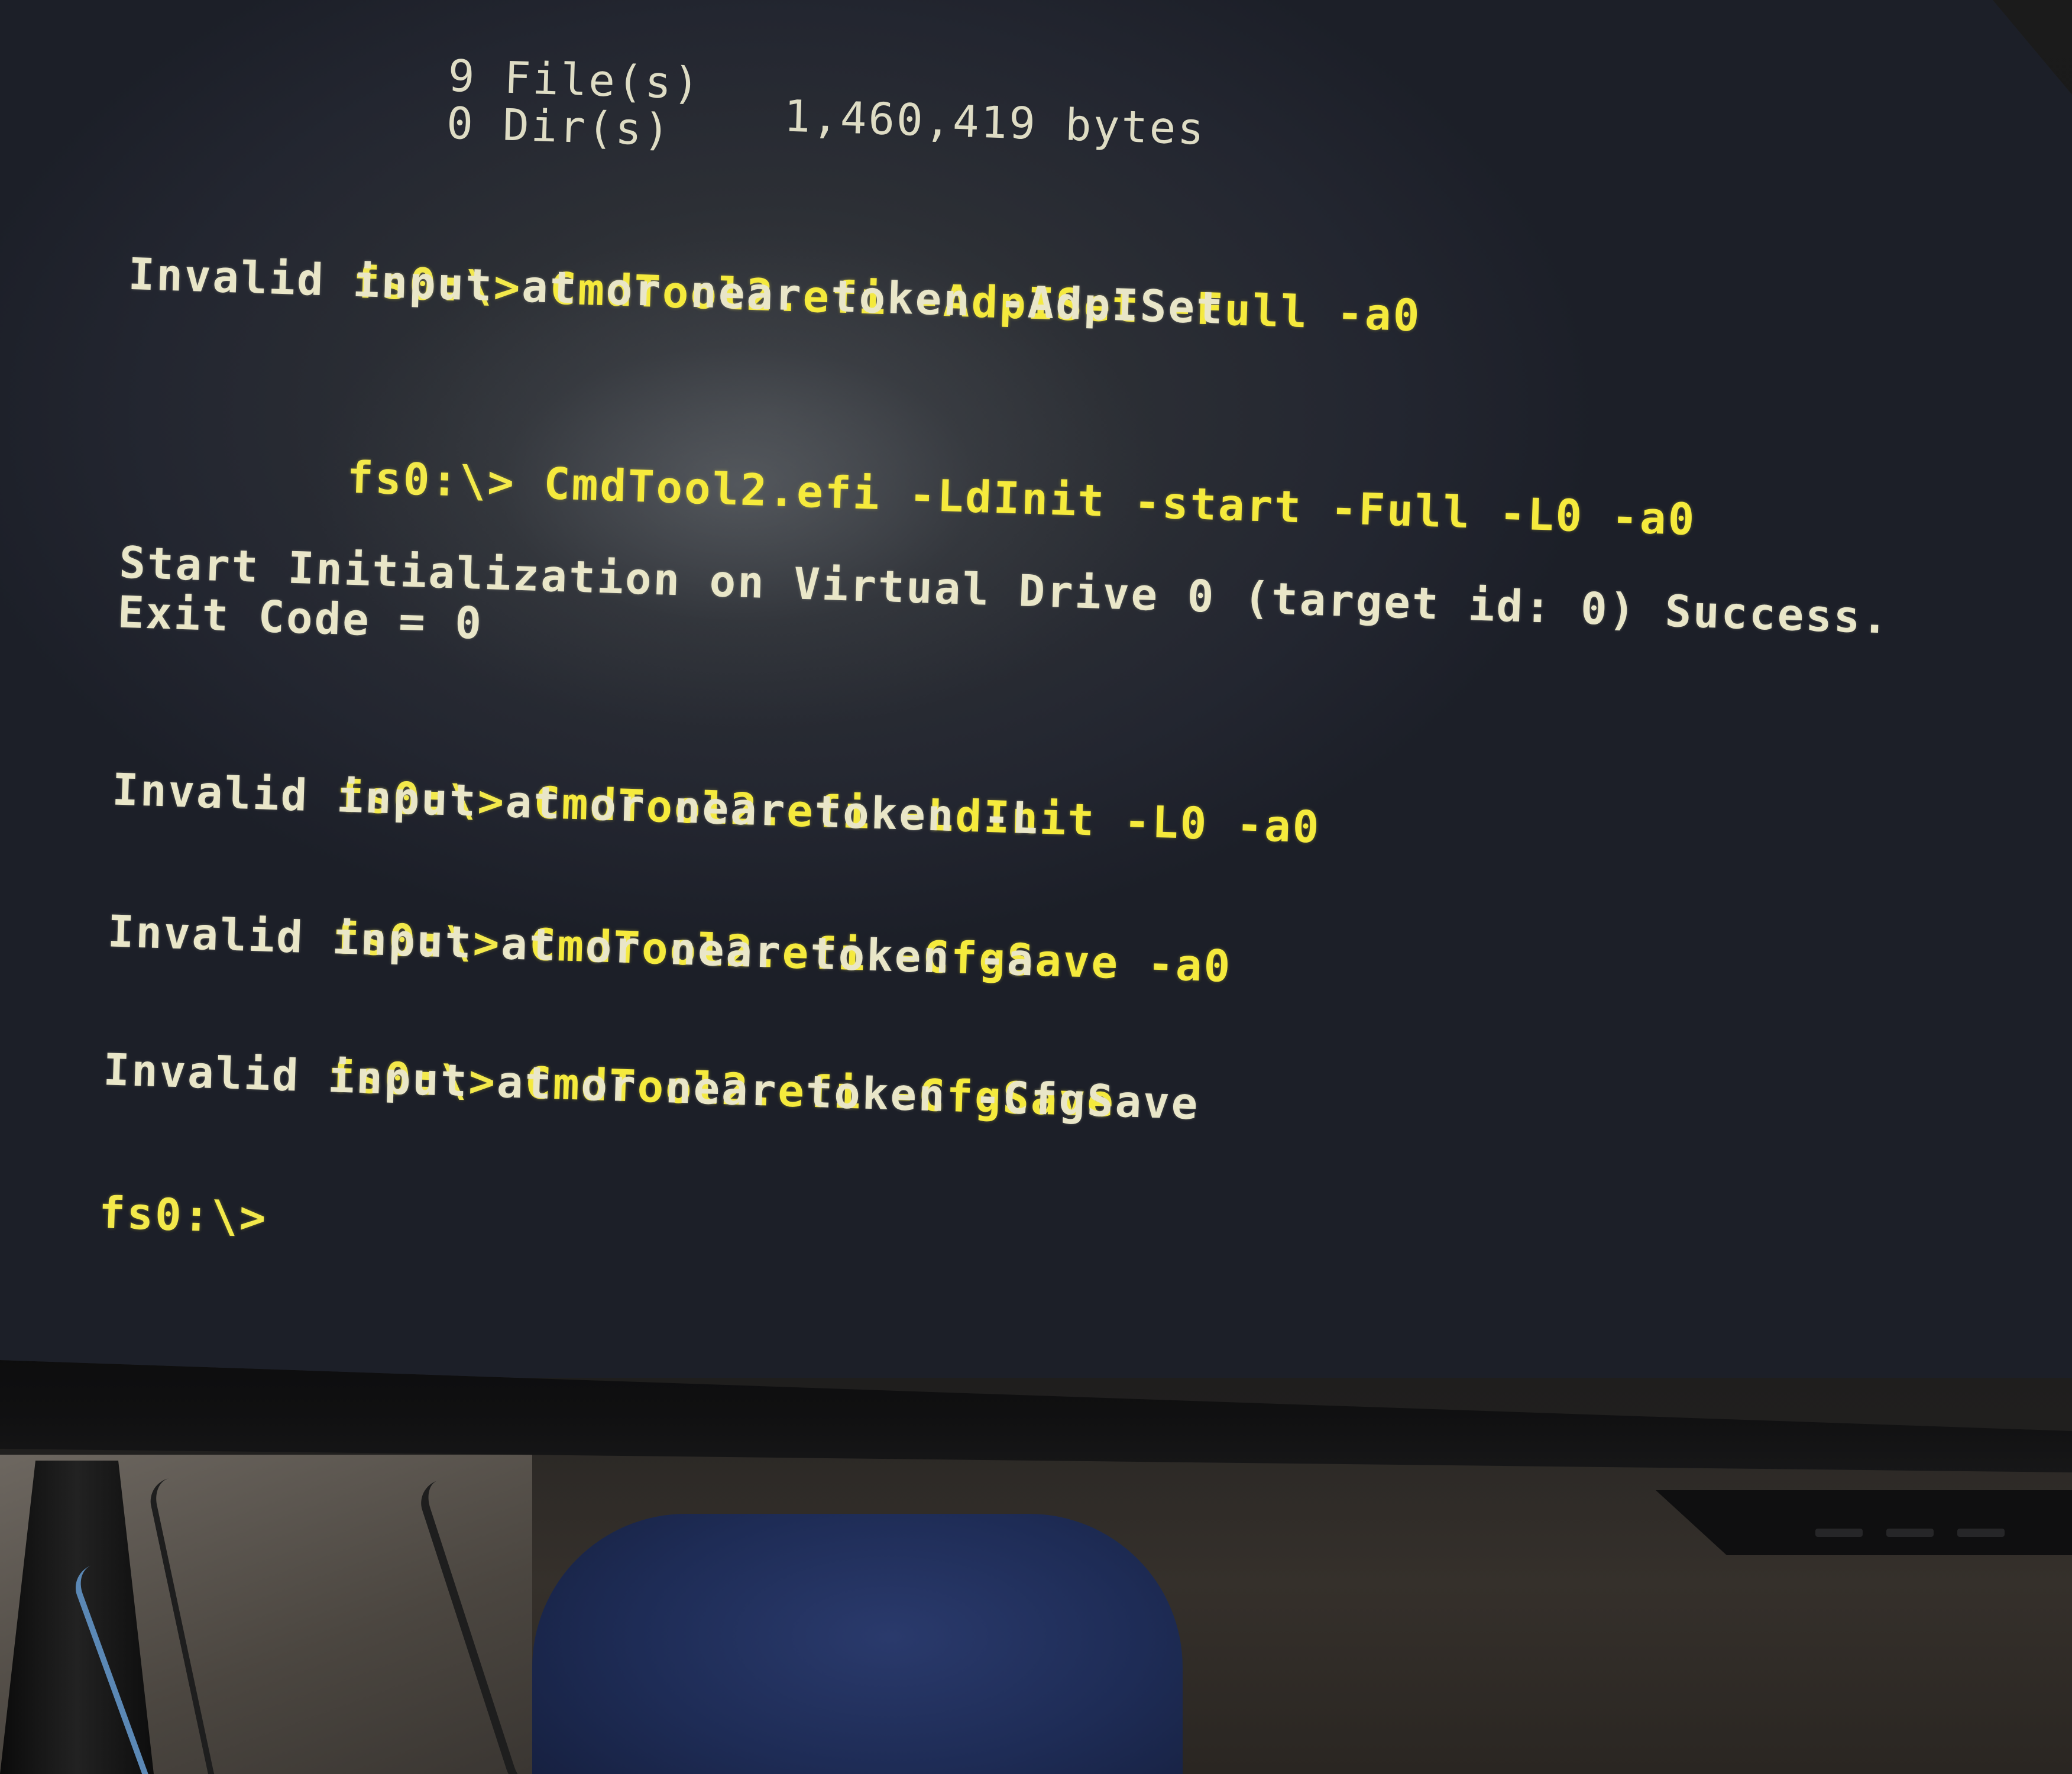  Describe the element at coordinates (431, 481) in the screenshot. I see `shell-prompt: fs0:\>` at that location.